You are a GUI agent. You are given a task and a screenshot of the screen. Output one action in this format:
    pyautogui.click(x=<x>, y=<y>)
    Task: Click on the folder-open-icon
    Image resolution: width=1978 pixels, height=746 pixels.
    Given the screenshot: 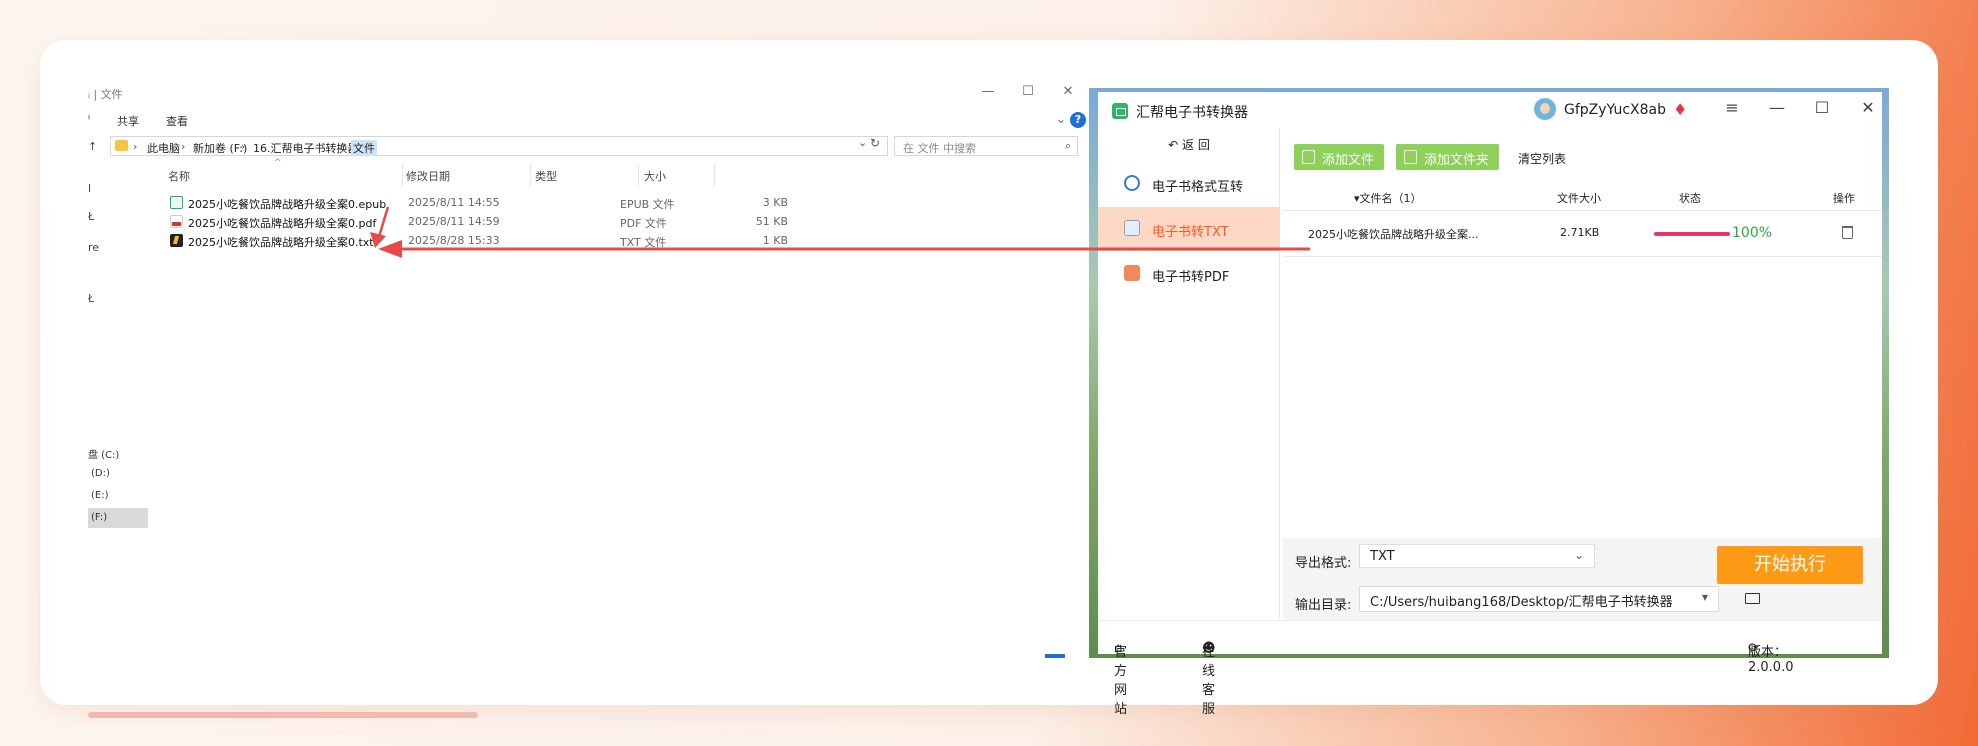 What is the action you would take?
    pyautogui.click(x=1752, y=598)
    